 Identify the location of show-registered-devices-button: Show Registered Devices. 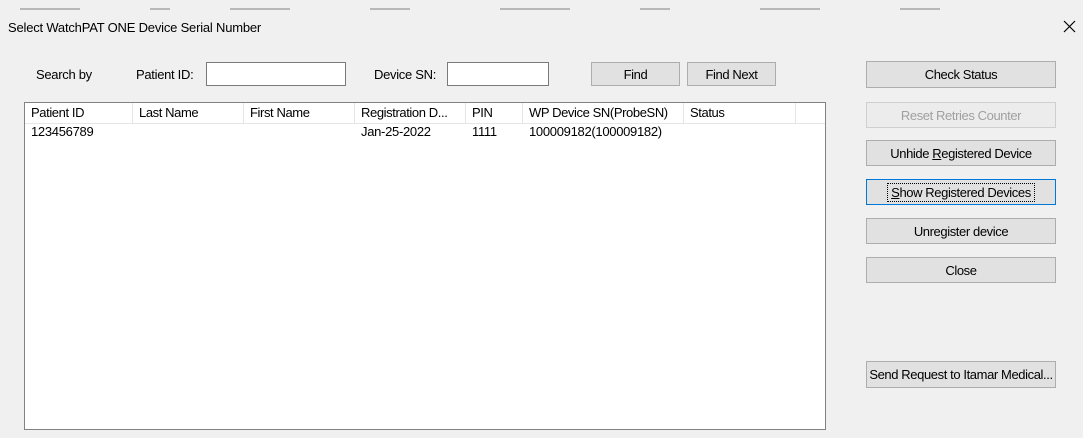
(961, 192).